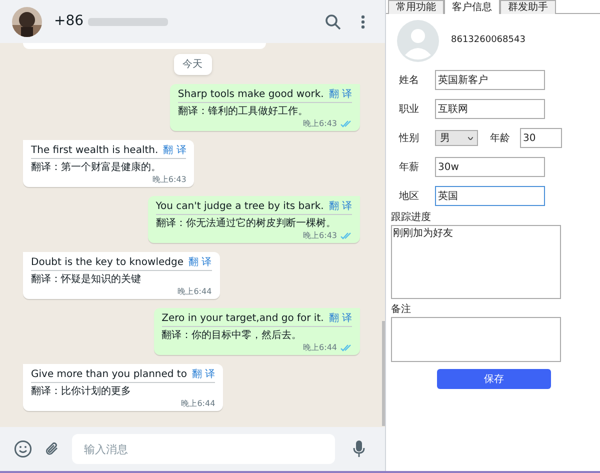 This screenshot has height=473, width=600. What do you see at coordinates (232, 335) in the screenshot?
I see `translation-text: 翻译：你的目标中零，然后去。` at bounding box center [232, 335].